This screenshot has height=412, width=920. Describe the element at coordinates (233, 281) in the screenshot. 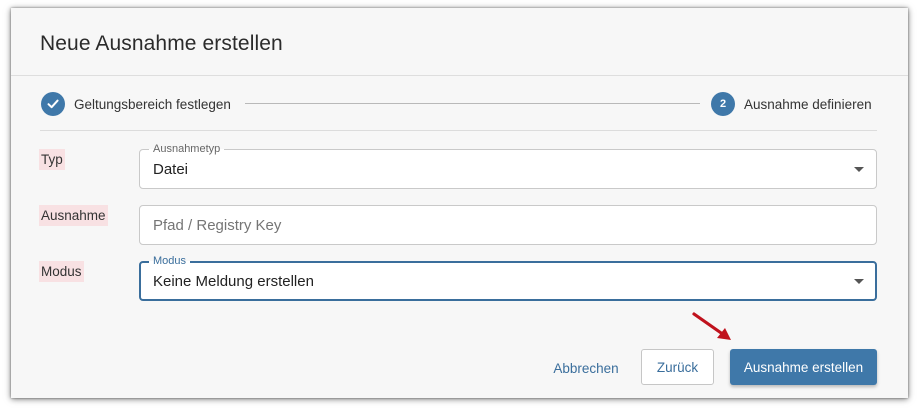

I see `modus-value: Keine Meldung erstellen` at that location.